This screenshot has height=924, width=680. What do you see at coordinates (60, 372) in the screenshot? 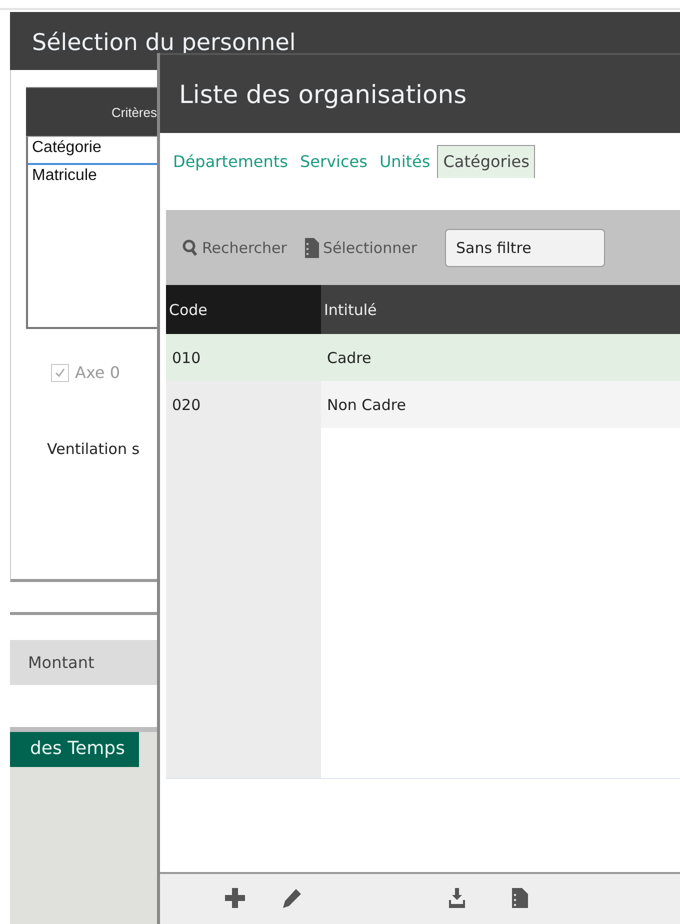
I see `check-icon` at bounding box center [60, 372].